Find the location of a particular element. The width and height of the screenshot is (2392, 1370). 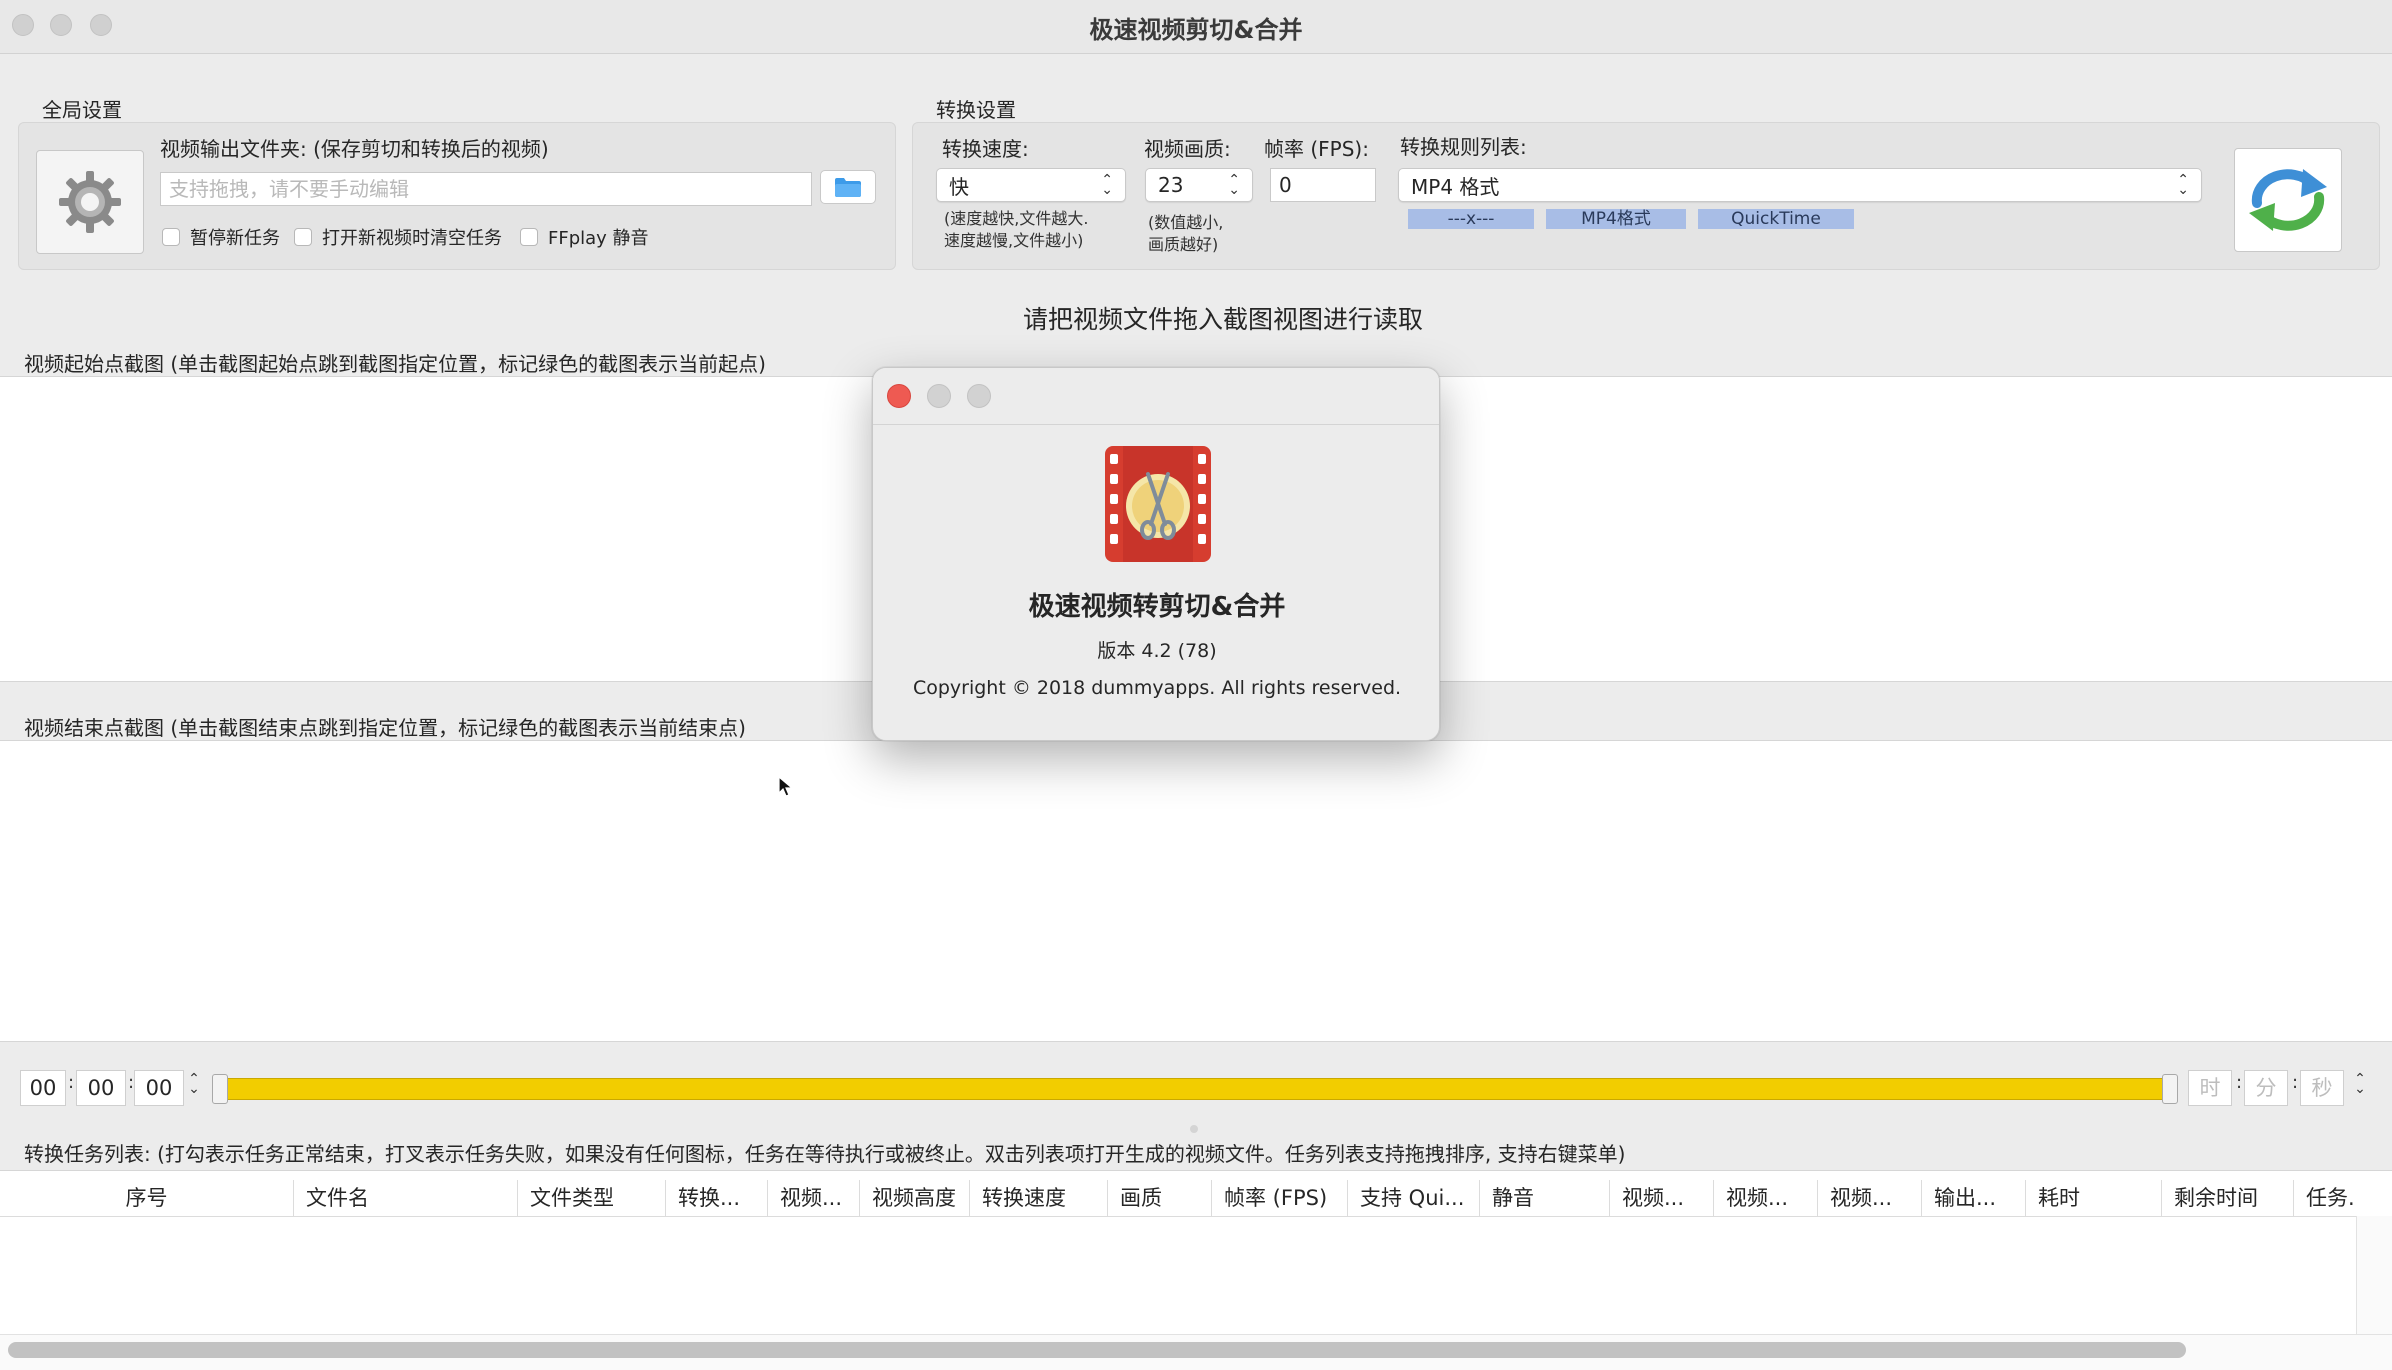

mouse-pointer-icon is located at coordinates (786, 786).